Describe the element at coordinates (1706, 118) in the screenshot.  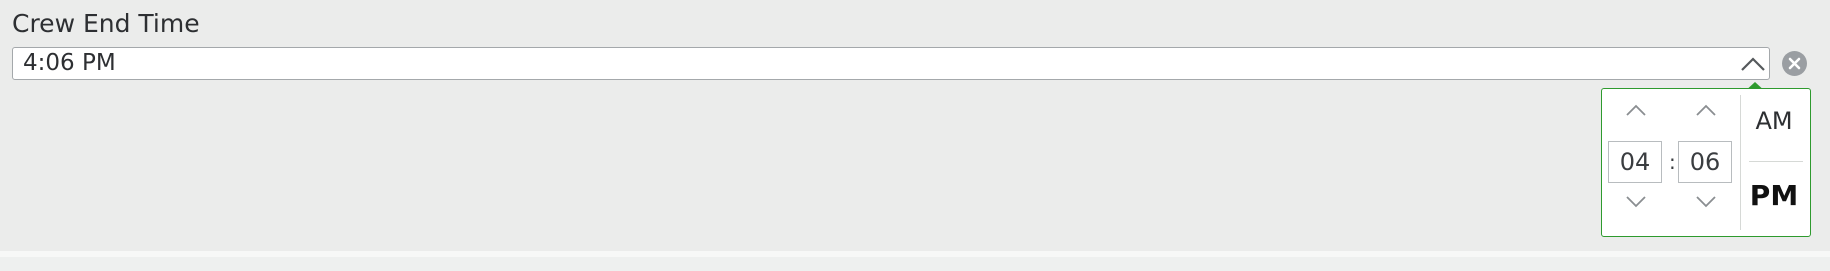
I see `minute-increment-button` at that location.